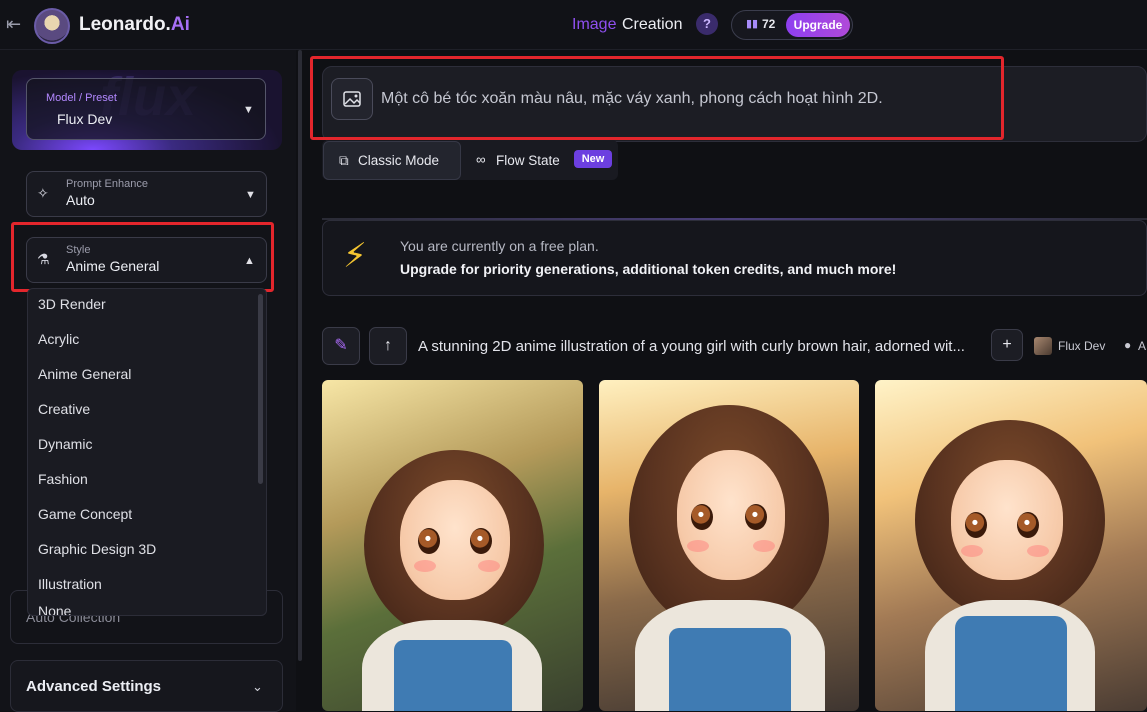 The image size is (1147, 712). I want to click on dropdown-scrollbar, so click(260, 389).